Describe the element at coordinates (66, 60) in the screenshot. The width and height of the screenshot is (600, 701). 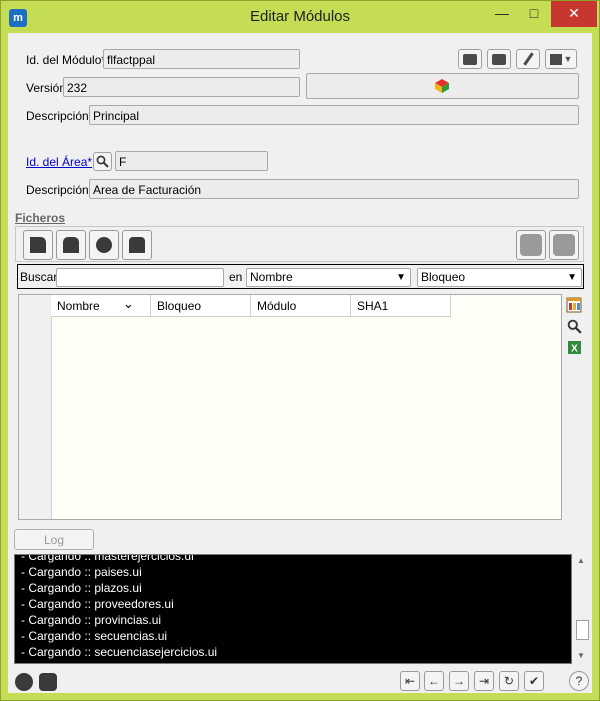
I see `module-id-label: Id. del Módulo*` at that location.